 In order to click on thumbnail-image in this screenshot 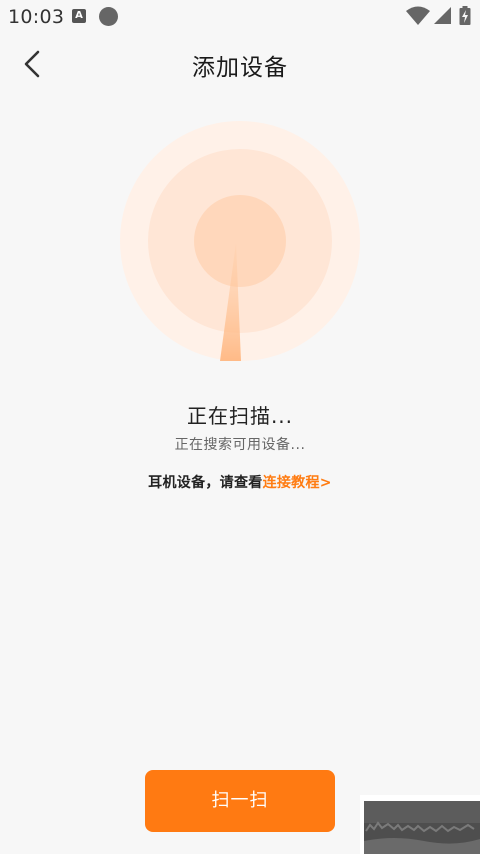, I will do `click(422, 827)`.